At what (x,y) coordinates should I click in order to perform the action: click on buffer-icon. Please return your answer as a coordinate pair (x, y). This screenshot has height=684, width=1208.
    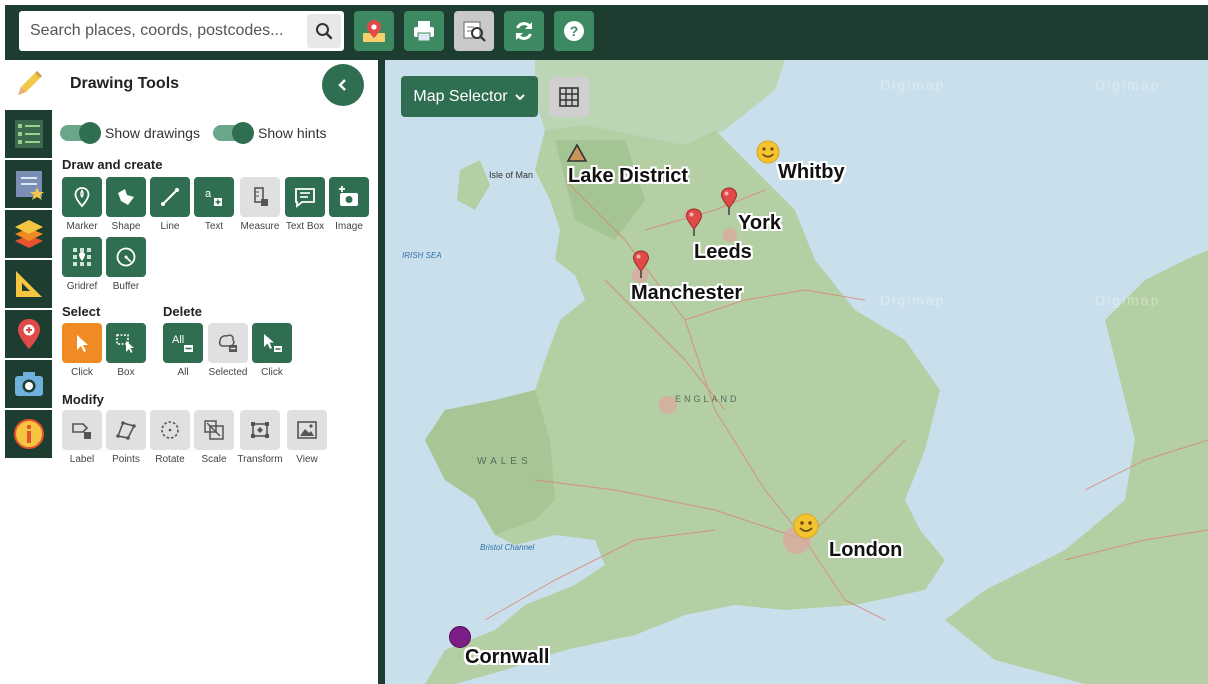
    Looking at the image, I should click on (126, 257).